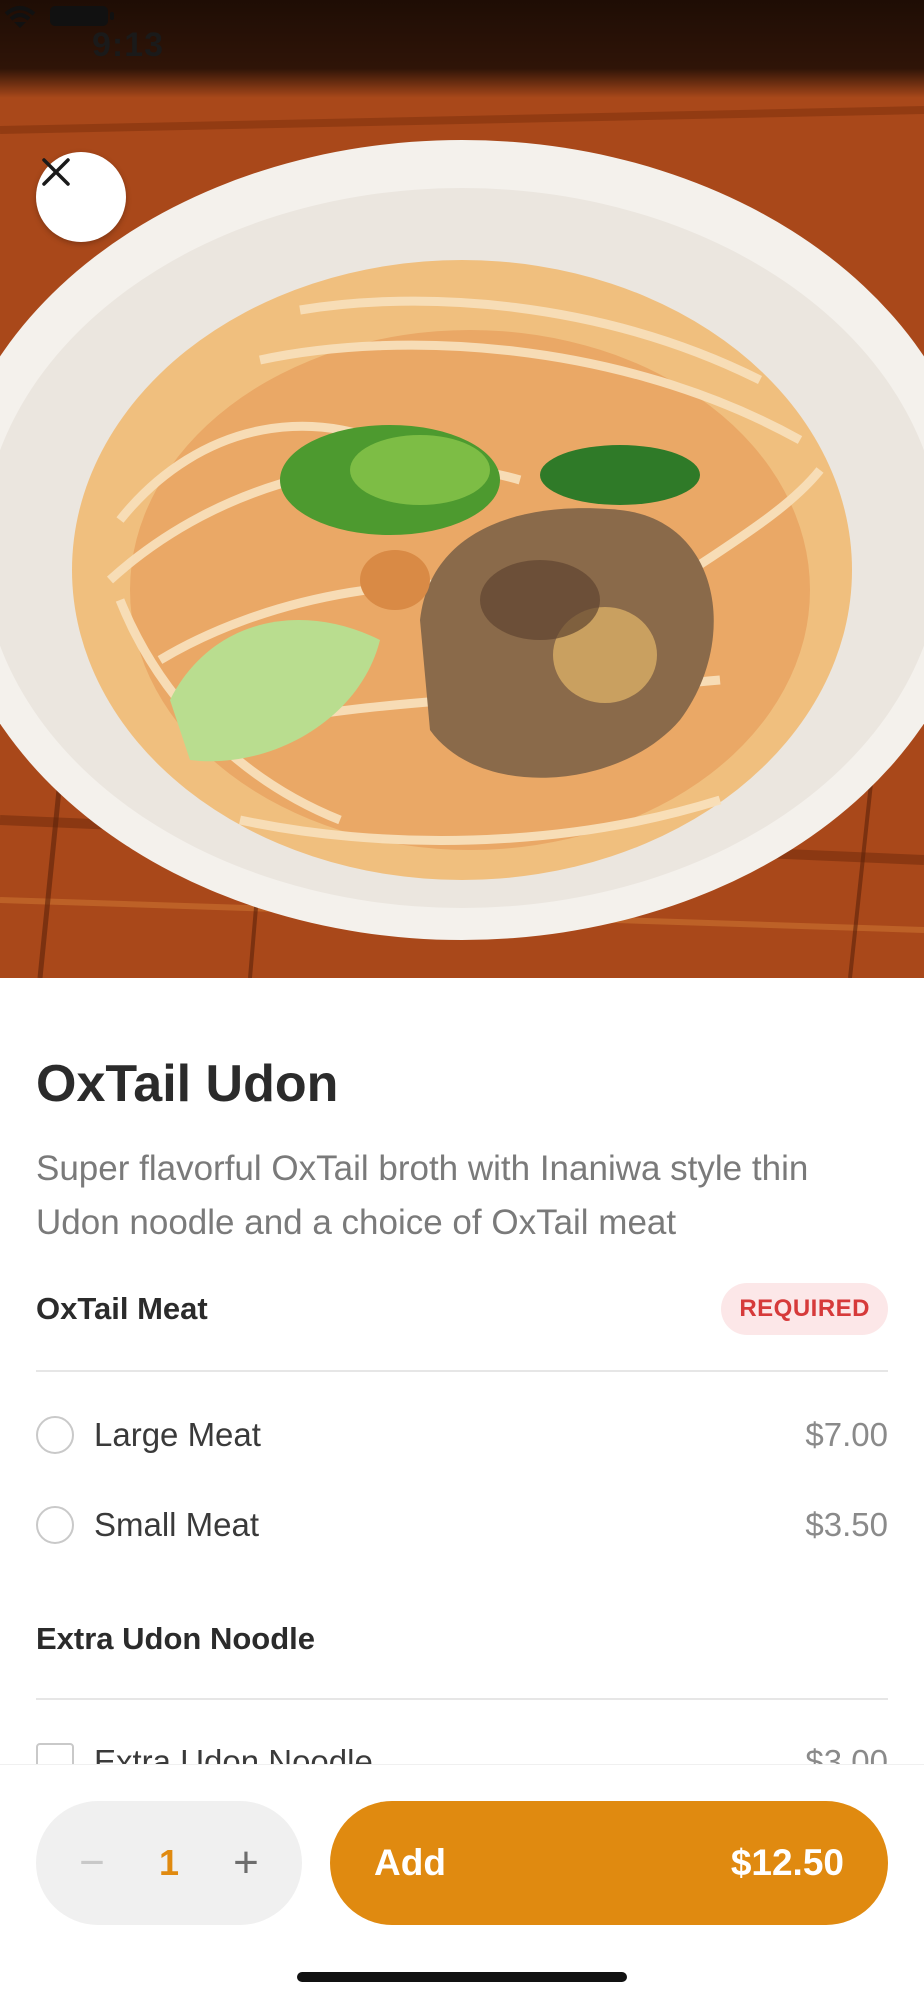  I want to click on option-left: Small Meat, so click(147, 1525).